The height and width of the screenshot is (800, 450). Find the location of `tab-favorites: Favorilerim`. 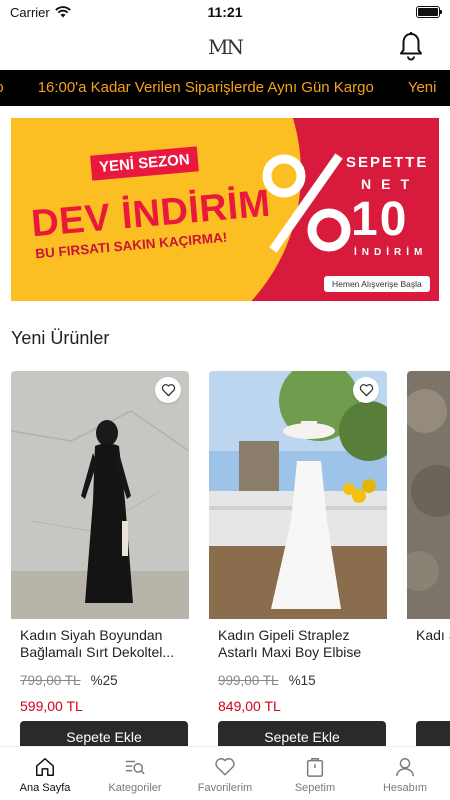

tab-favorites: Favorilerim is located at coordinates (225, 773).